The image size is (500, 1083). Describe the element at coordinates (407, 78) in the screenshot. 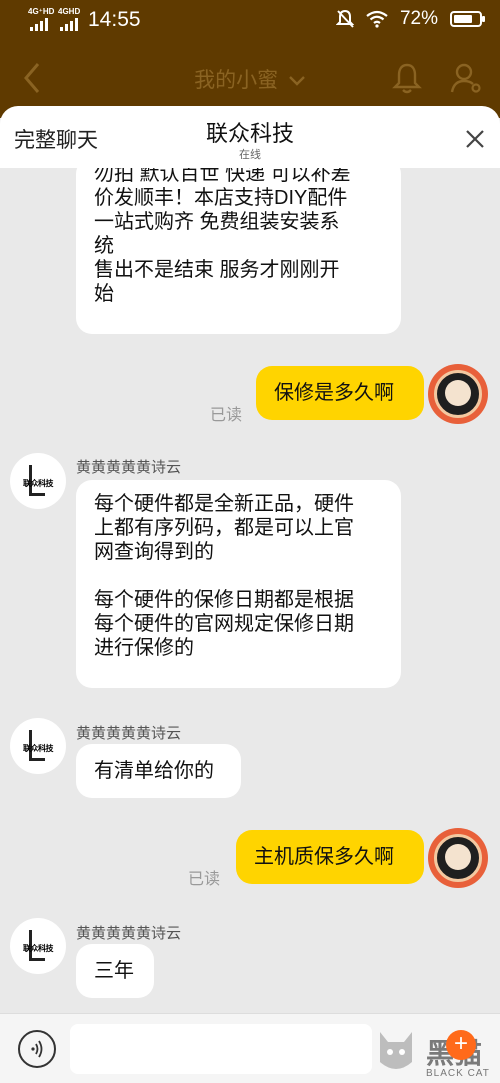

I see `bell-icon` at that location.